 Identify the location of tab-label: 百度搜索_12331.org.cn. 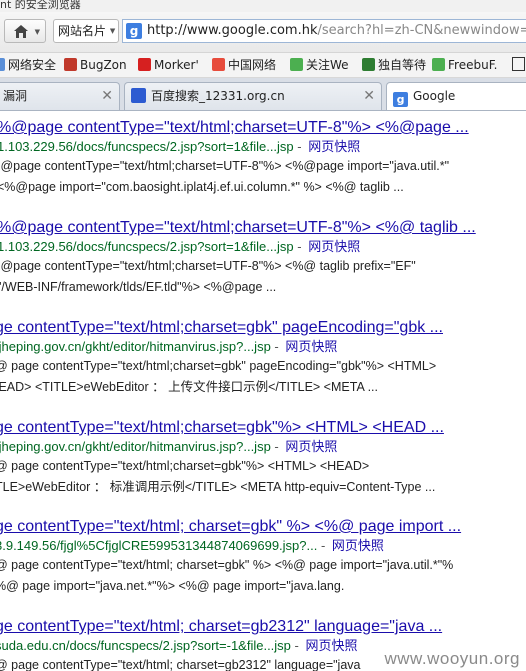
(218, 96).